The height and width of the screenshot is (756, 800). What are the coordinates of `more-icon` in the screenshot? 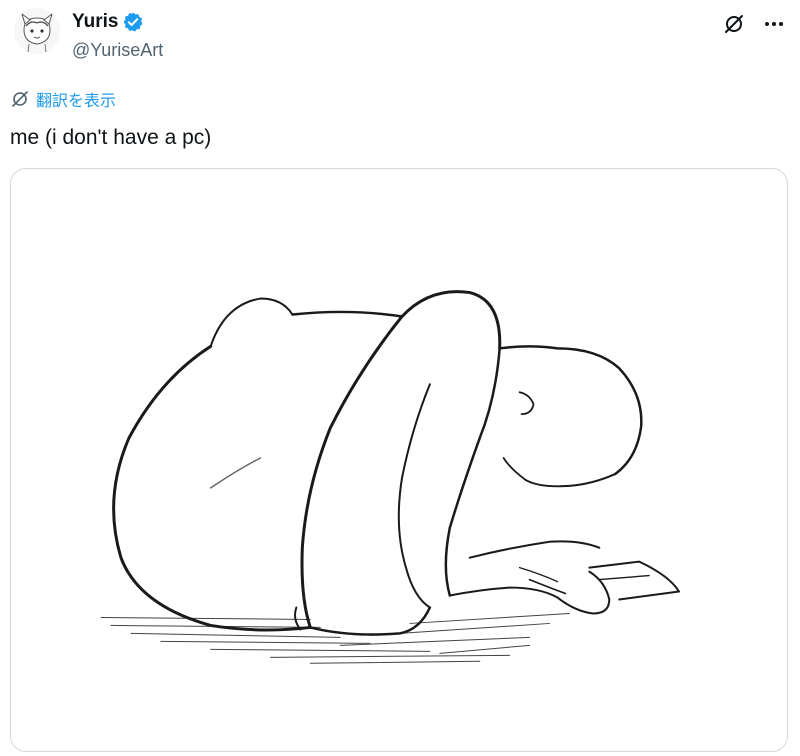 It's located at (774, 24).